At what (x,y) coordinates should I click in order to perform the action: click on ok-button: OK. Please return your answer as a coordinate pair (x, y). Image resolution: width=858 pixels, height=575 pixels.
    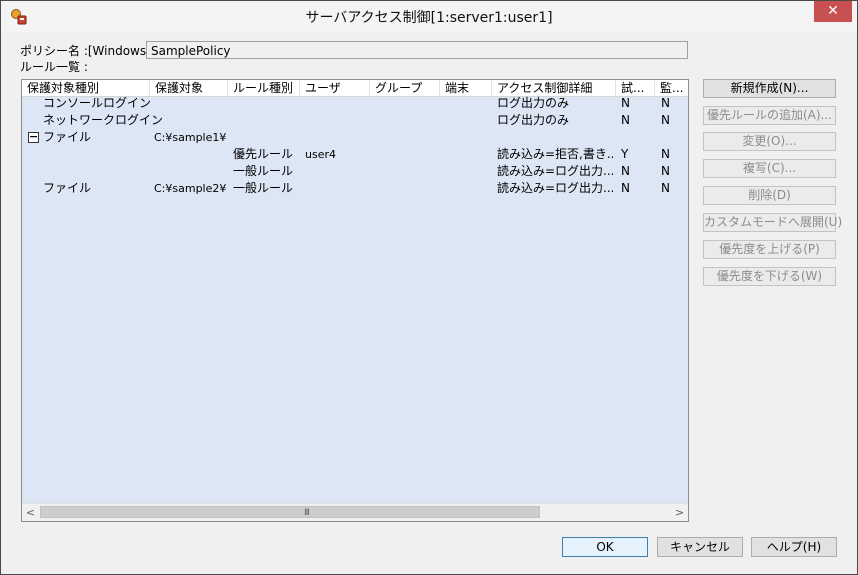
    Looking at the image, I should click on (605, 547).